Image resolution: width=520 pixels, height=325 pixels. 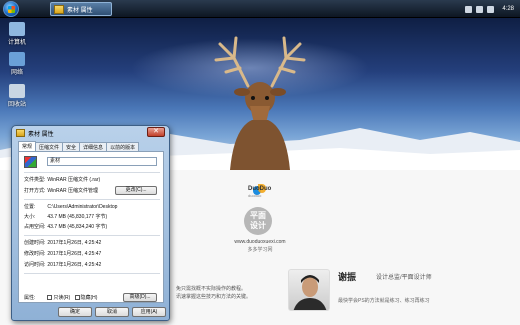 What do you see at coordinates (258, 225) in the screenshot?
I see `category-badge-line2: 设计` at bounding box center [258, 225].